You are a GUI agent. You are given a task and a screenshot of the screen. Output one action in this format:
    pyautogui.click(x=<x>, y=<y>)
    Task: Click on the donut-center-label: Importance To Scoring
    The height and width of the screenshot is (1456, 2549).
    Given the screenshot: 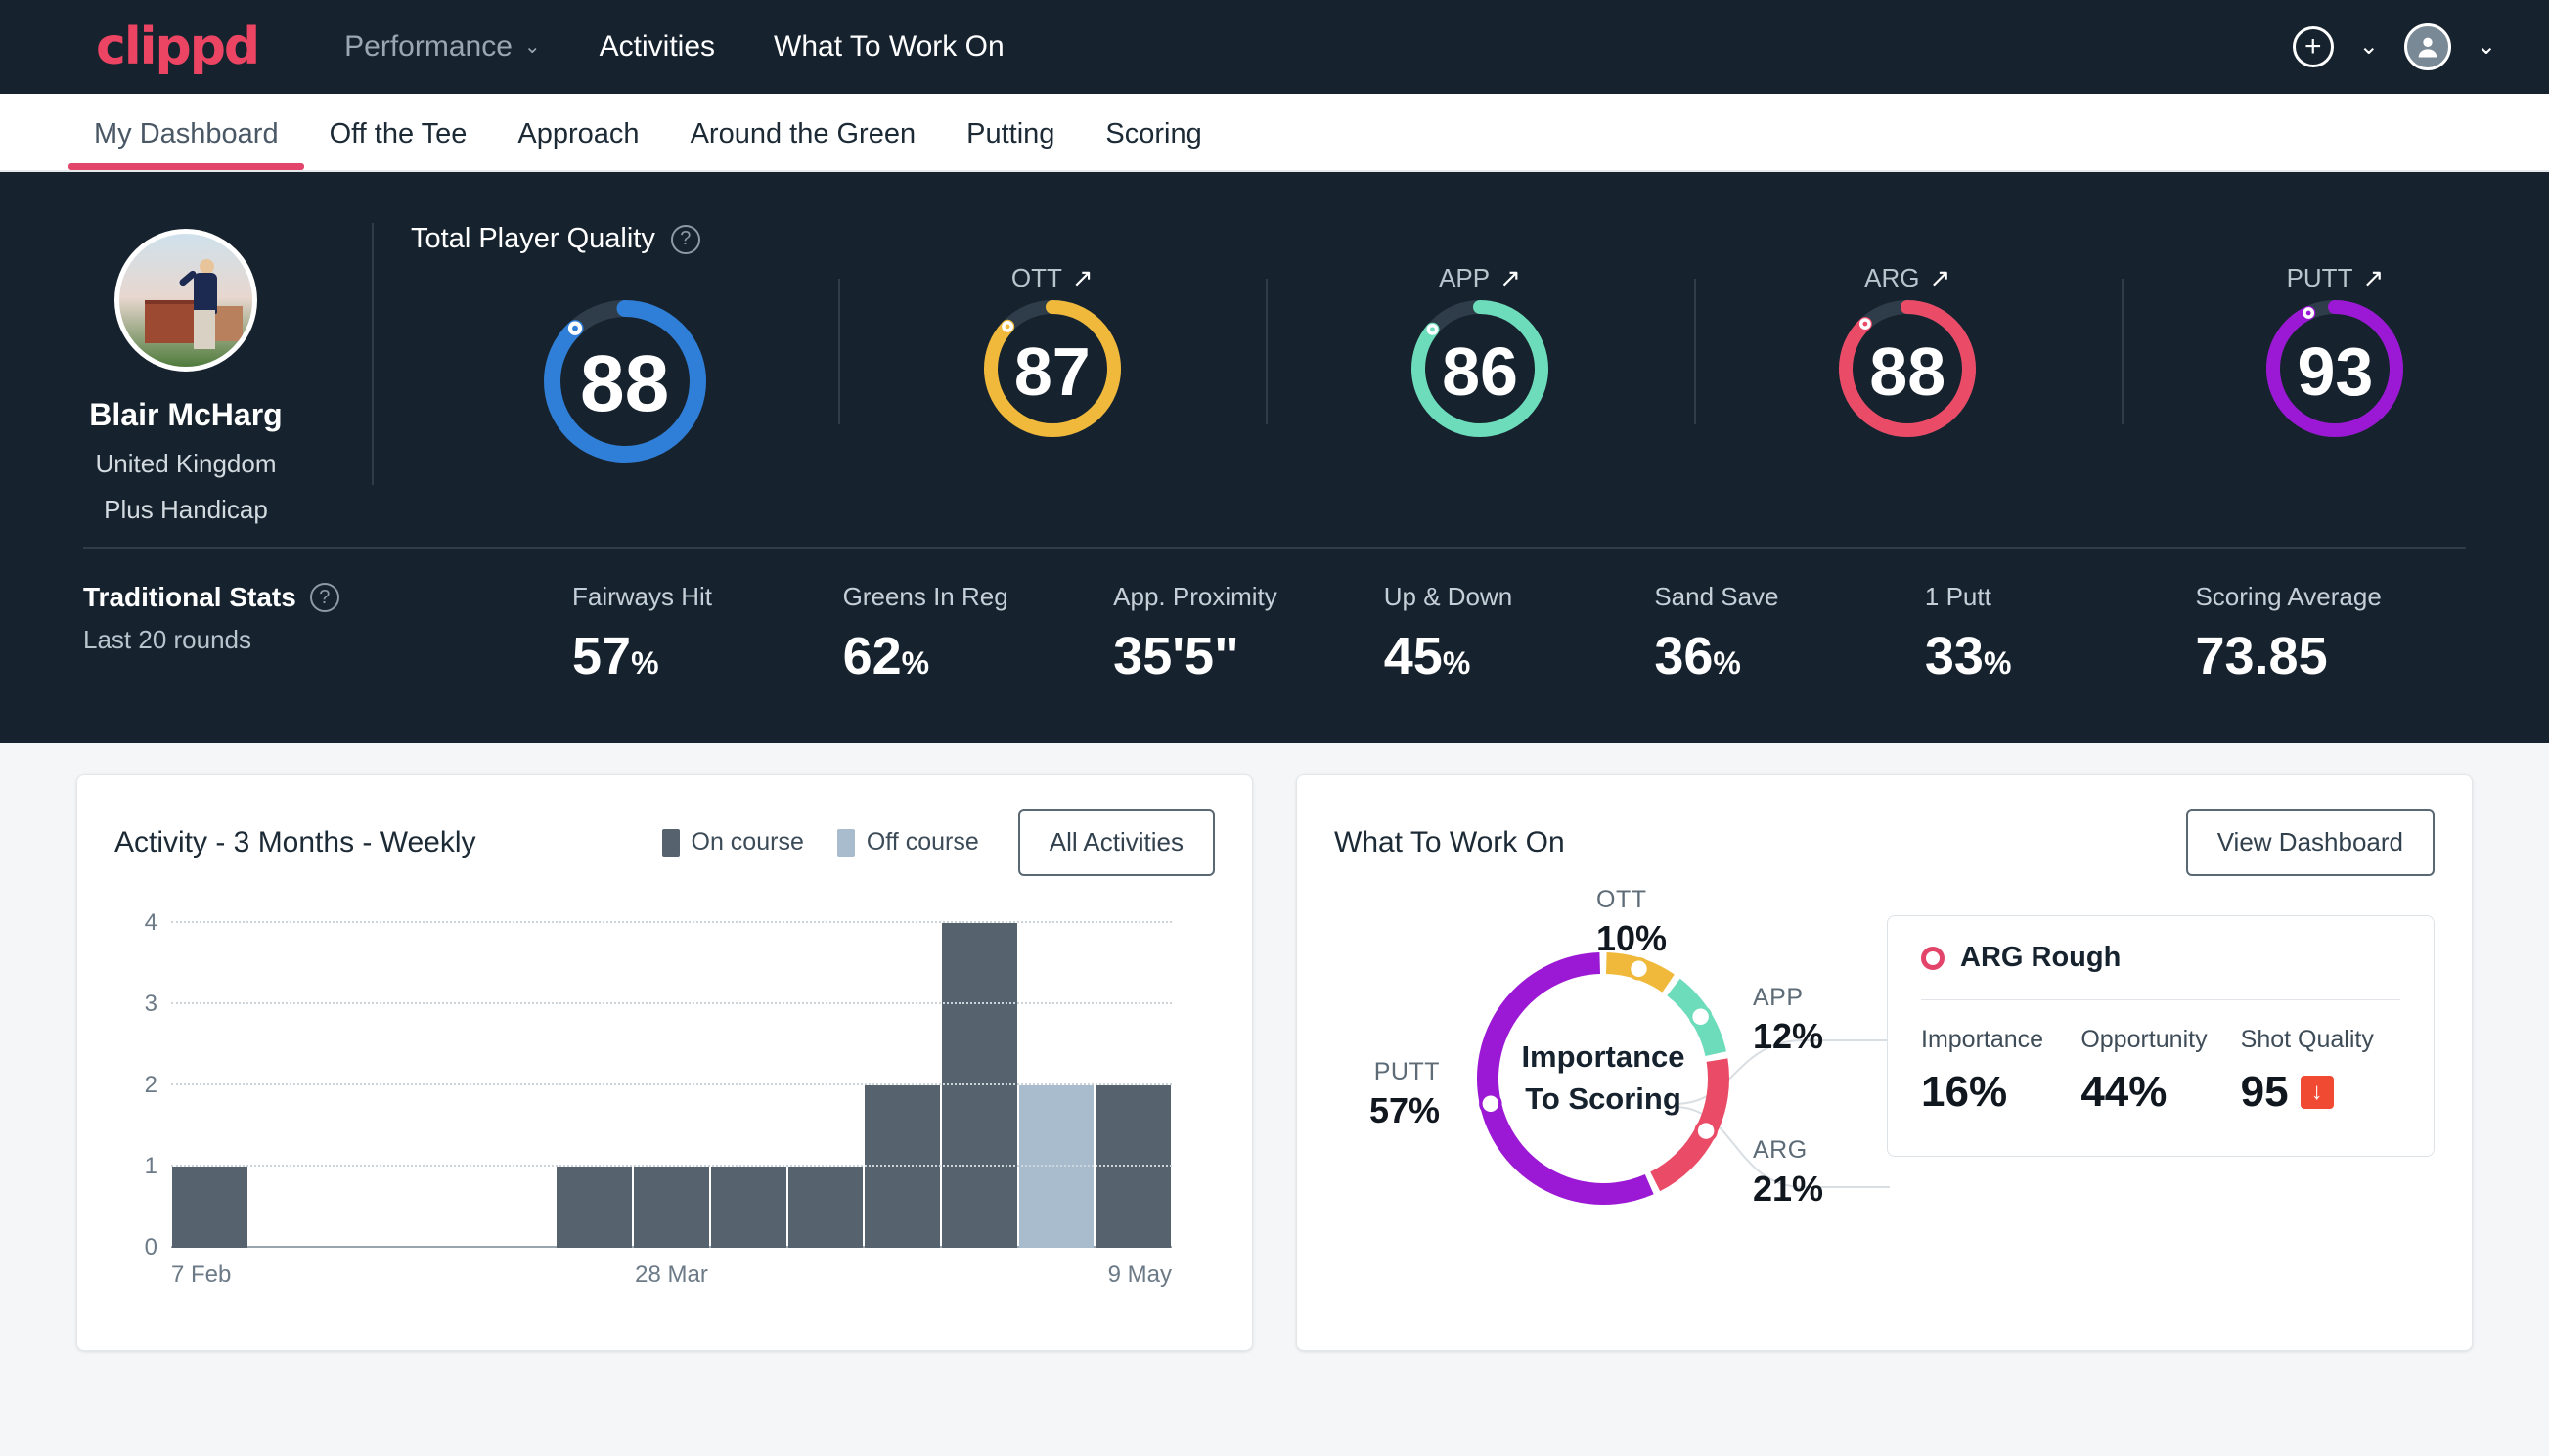 What is the action you would take?
    pyautogui.click(x=1603, y=1078)
    